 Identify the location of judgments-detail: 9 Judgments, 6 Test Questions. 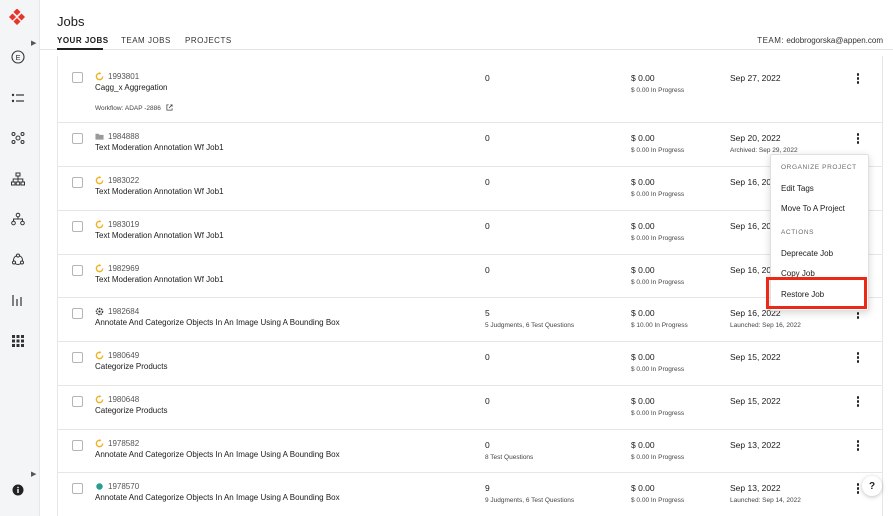
(530, 500).